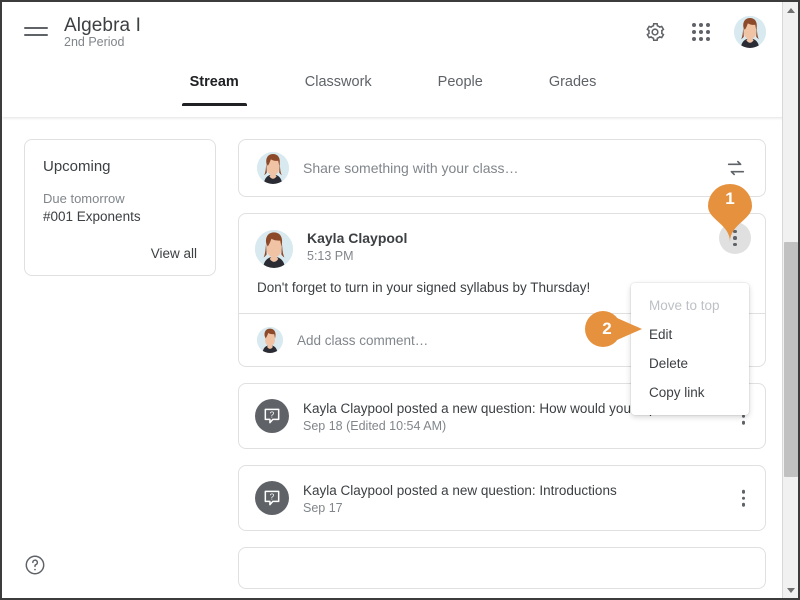  What do you see at coordinates (330, 256) in the screenshot?
I see `post-timestamp: 5:13 PM` at bounding box center [330, 256].